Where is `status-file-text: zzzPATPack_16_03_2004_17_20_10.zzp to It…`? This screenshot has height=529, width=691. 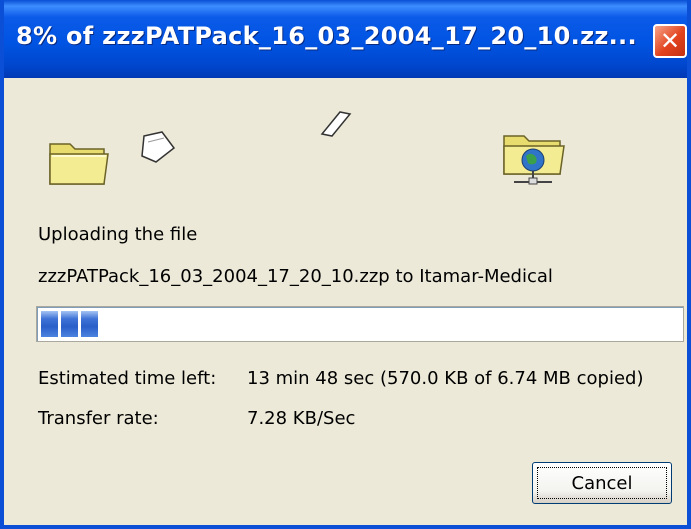
status-file-text: zzzPATPack_16_03_2004_17_20_10.zzp to It… is located at coordinates (295, 276).